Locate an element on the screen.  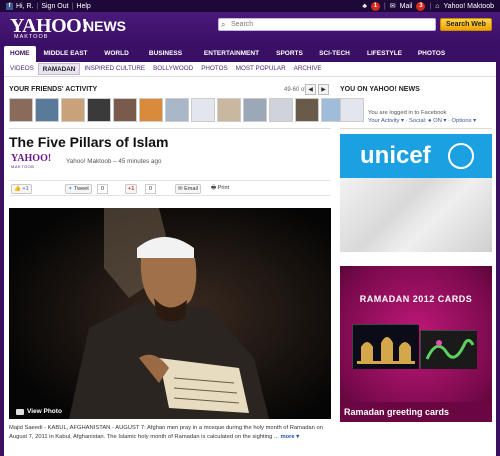
article-byline: Yahoo! Maktoob – 45 minutes ago is located at coordinates (114, 161).